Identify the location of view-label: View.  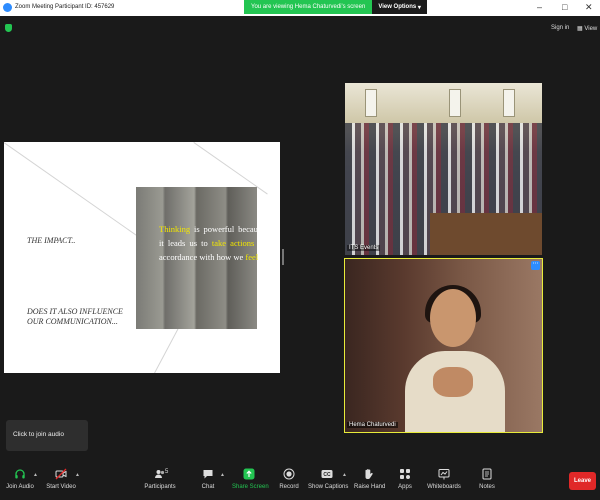
(591, 29).